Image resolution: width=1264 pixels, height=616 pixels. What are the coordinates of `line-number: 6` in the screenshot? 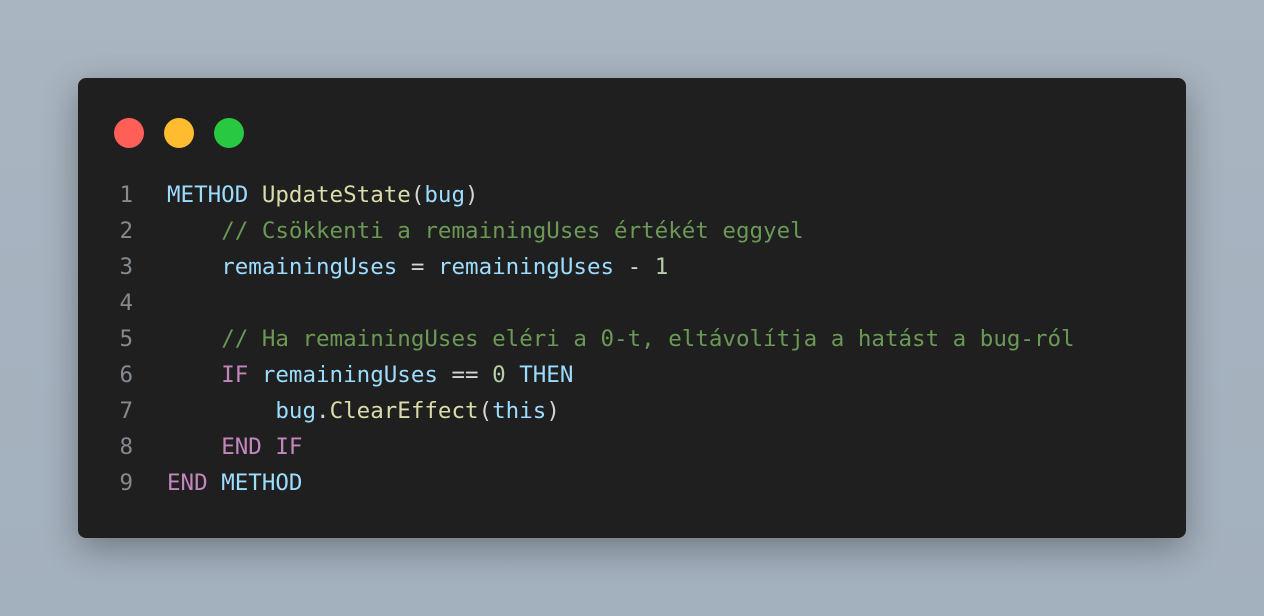 It's located at (126, 375).